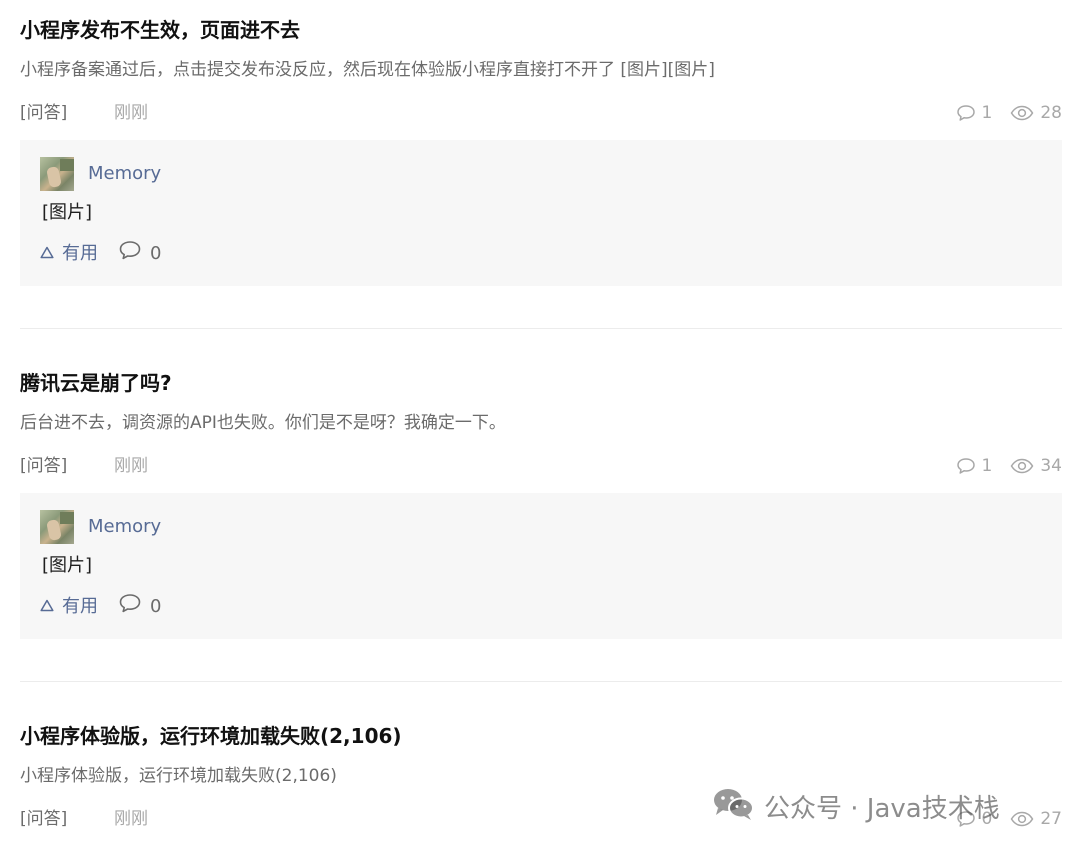  I want to click on view-count: 27, so click(1036, 819).